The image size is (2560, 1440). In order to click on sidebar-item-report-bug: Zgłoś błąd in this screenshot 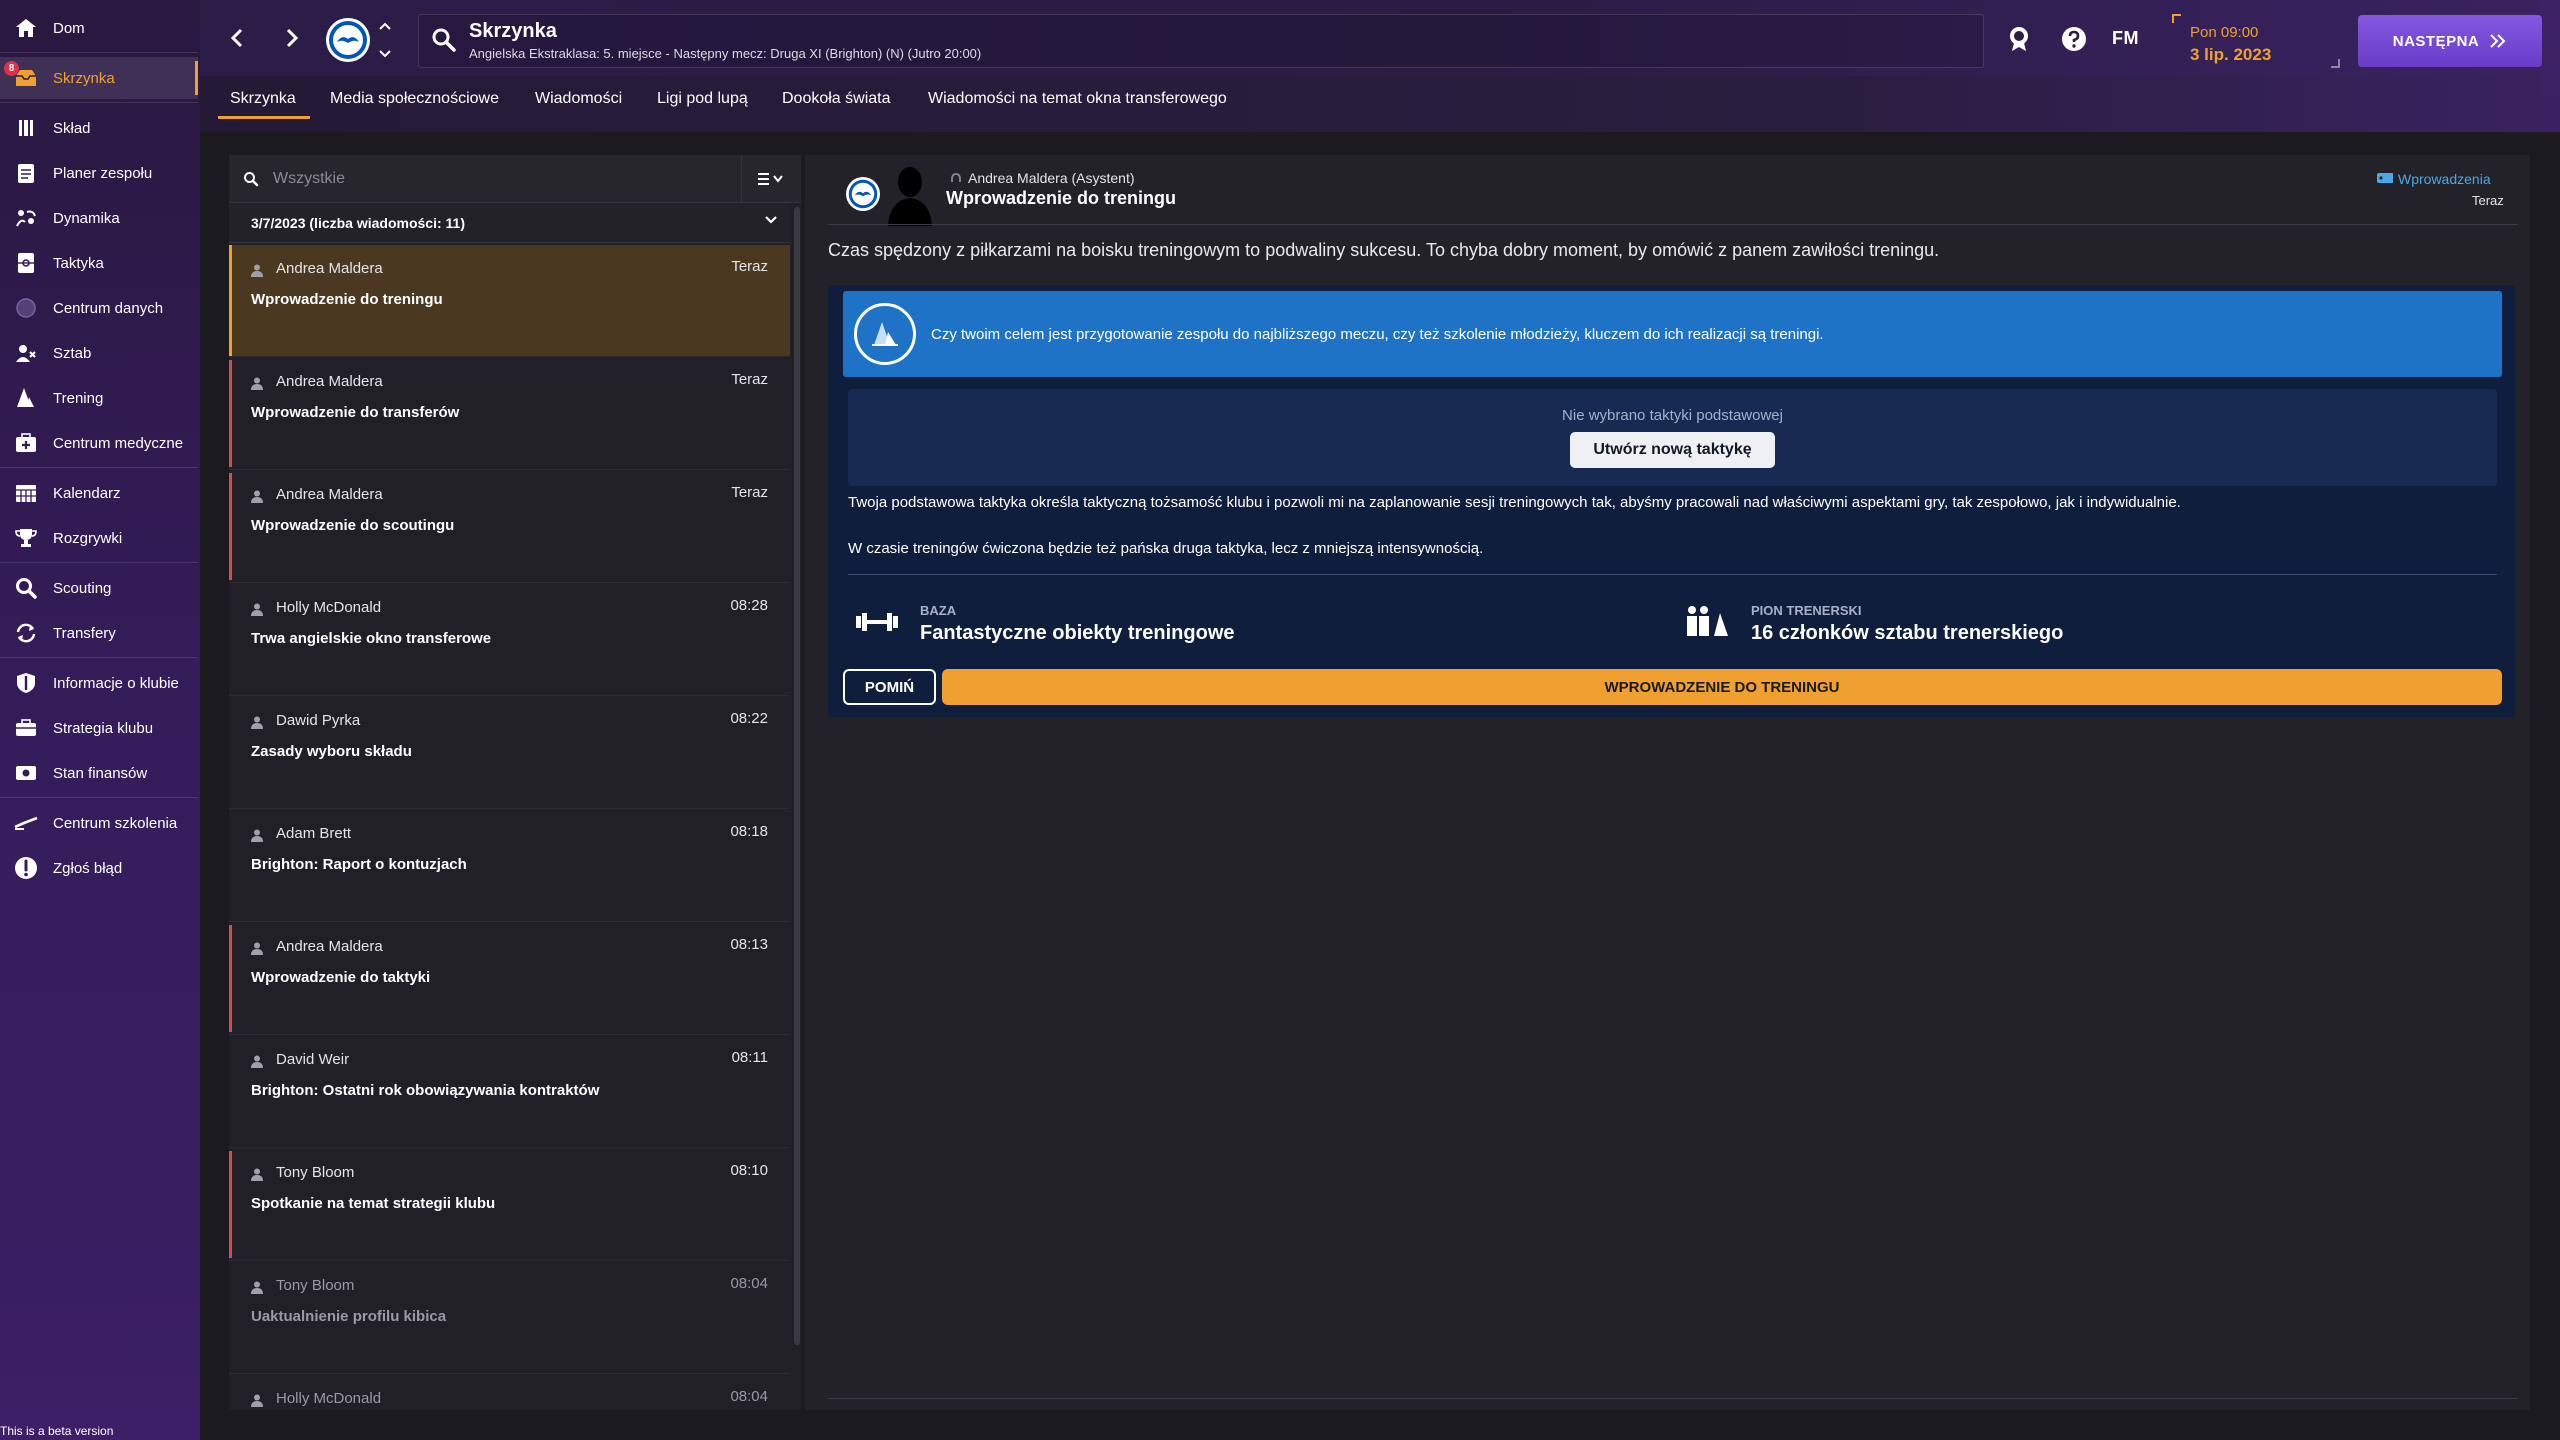, I will do `click(99, 868)`.